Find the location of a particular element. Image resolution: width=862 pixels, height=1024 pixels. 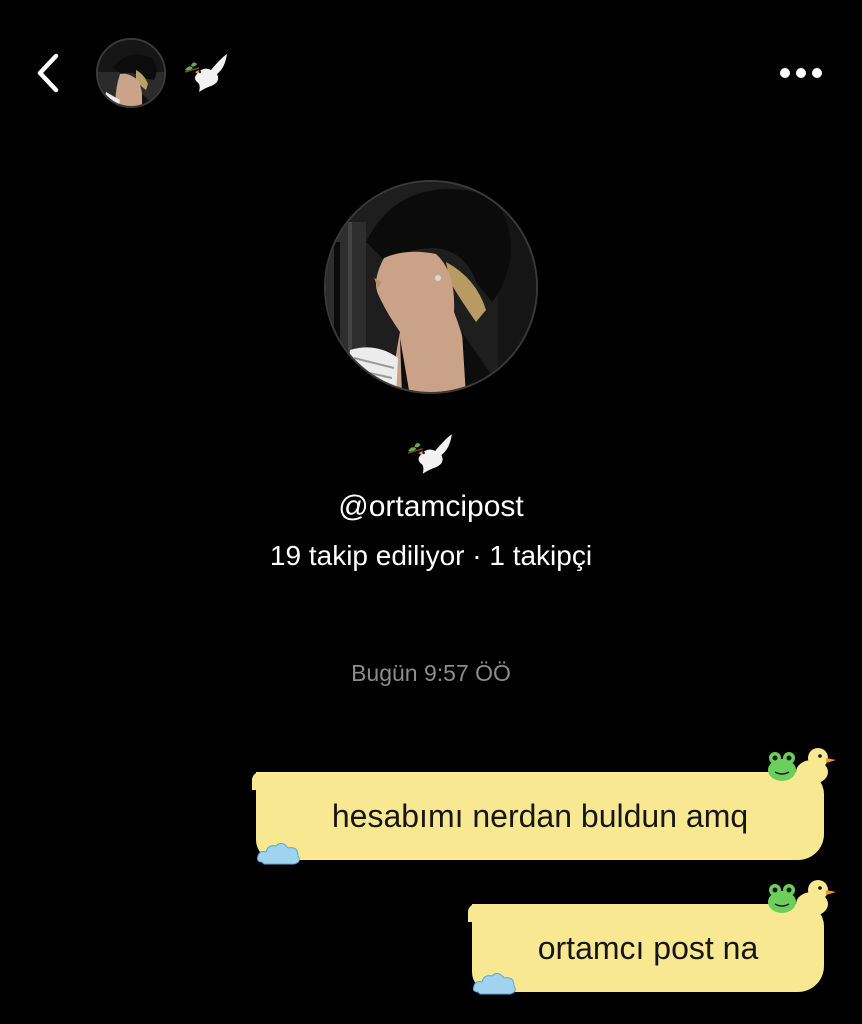

chevron-left-icon is located at coordinates (48, 73).